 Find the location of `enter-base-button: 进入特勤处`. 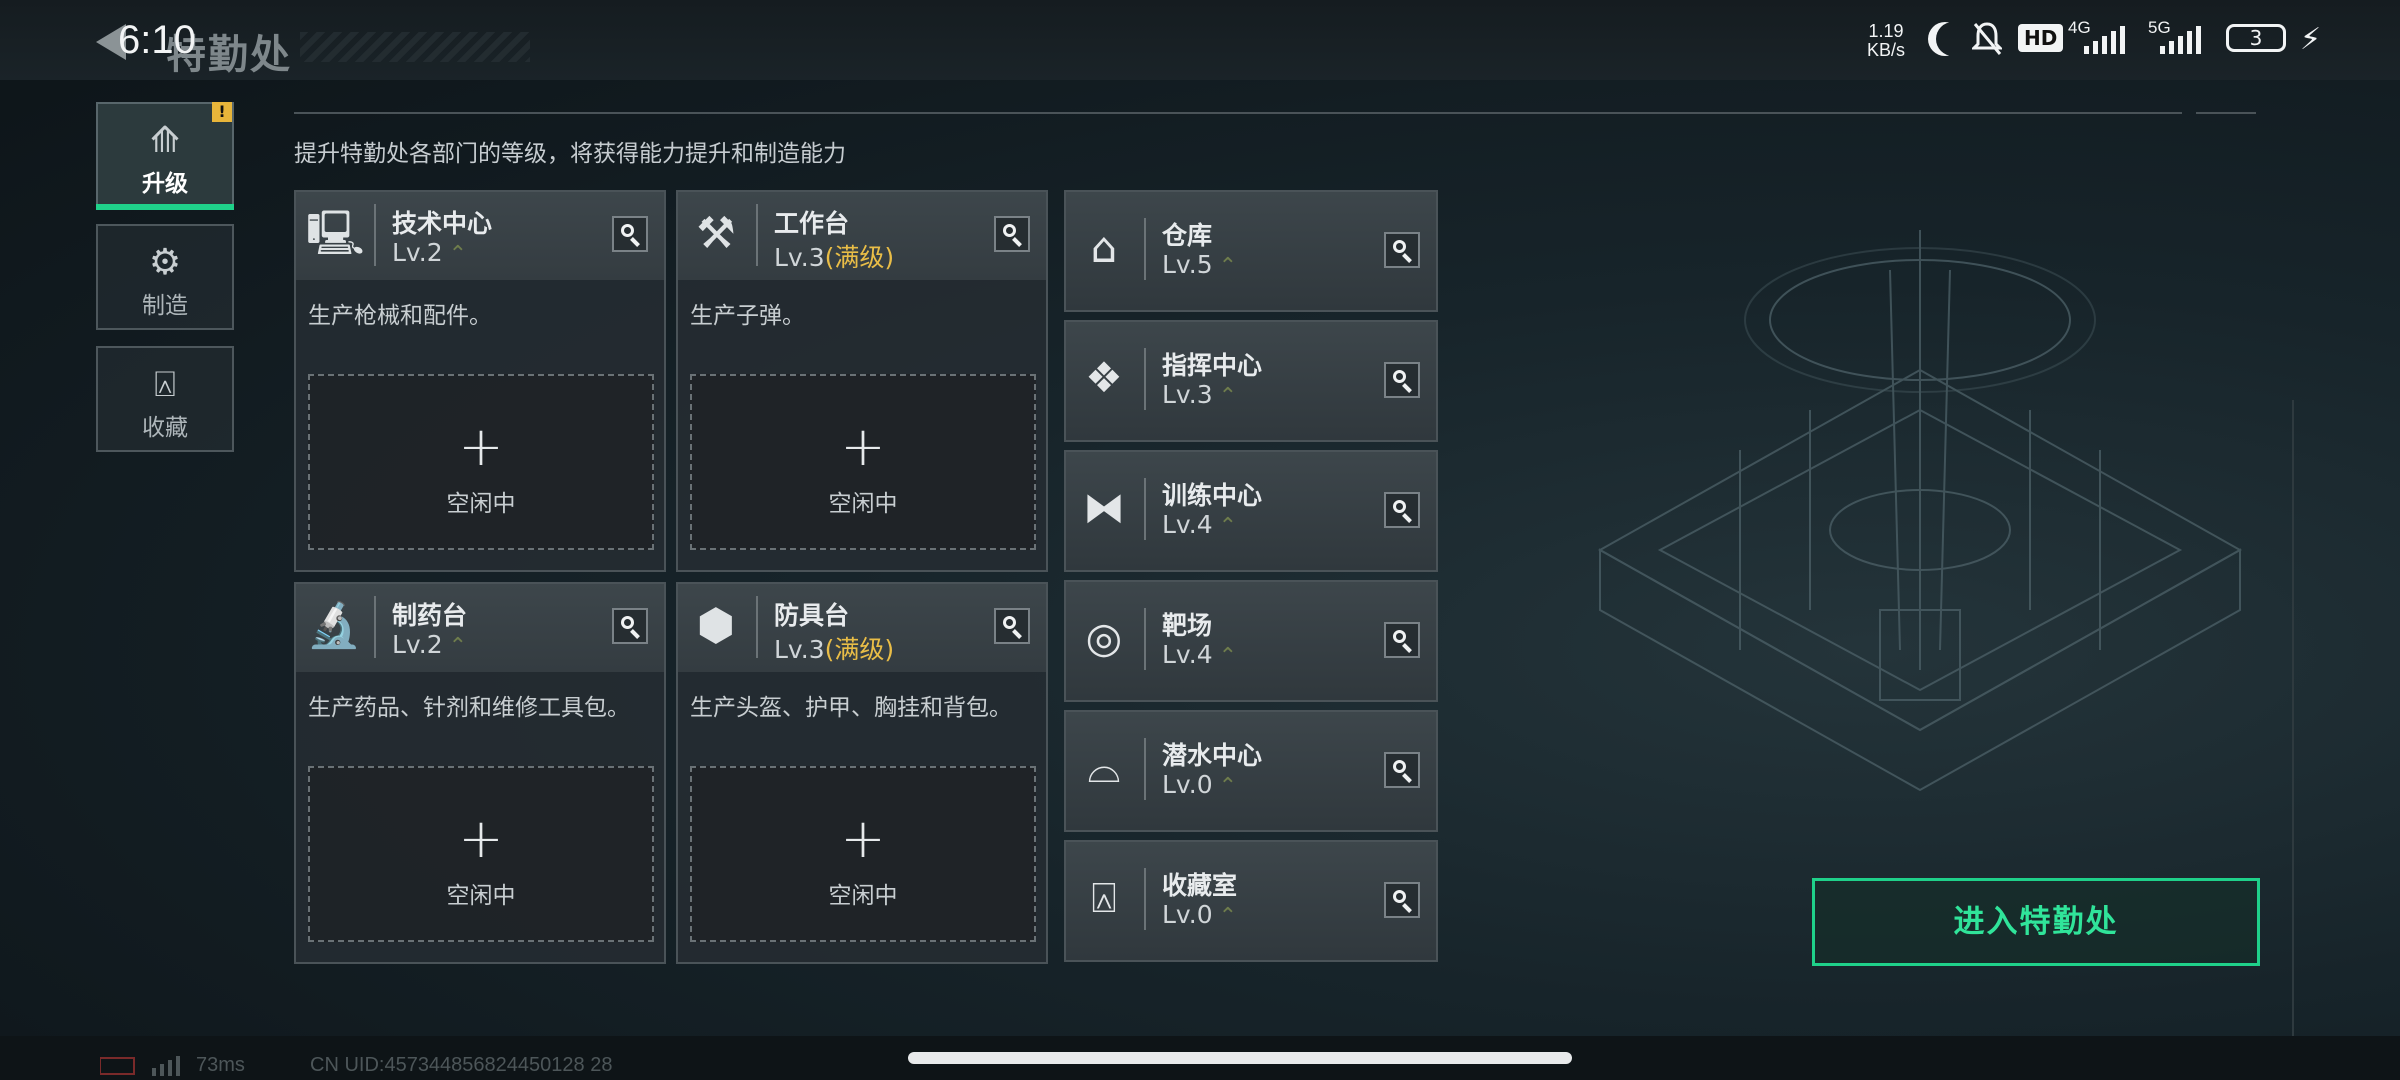

enter-base-button: 进入特勤处 is located at coordinates (2036, 922).